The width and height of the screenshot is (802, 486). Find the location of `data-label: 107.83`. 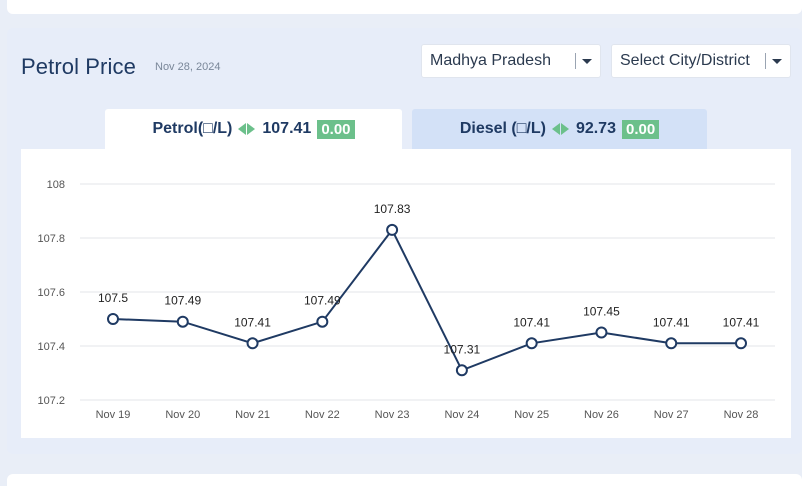

data-label: 107.83 is located at coordinates (392, 209).